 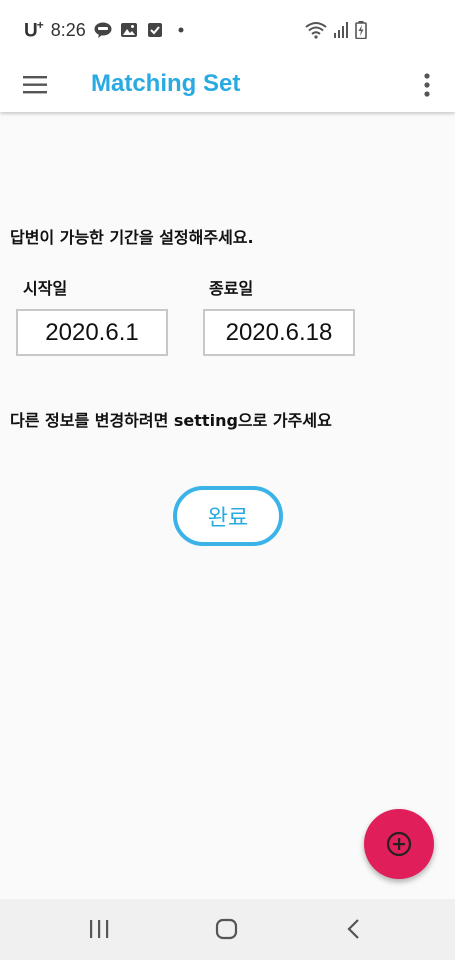 I want to click on status-right, so click(x=336, y=30).